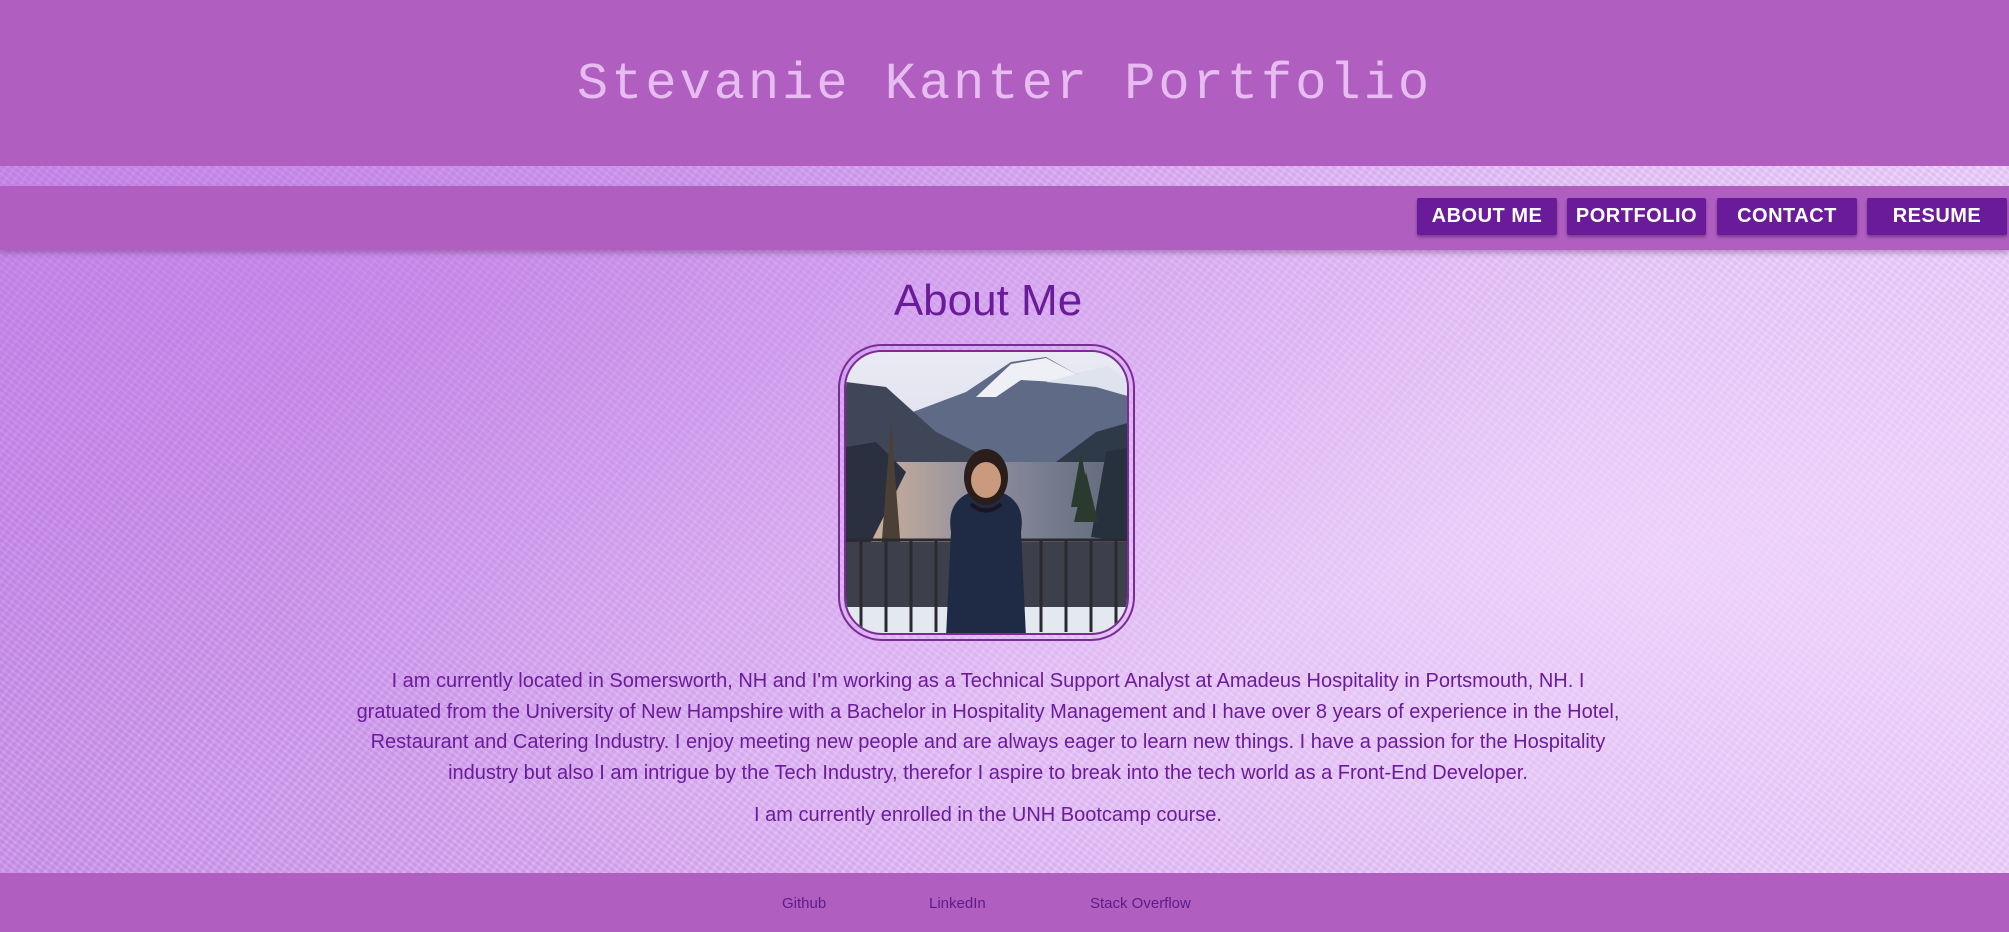  I want to click on github-link: Github, so click(804, 903).